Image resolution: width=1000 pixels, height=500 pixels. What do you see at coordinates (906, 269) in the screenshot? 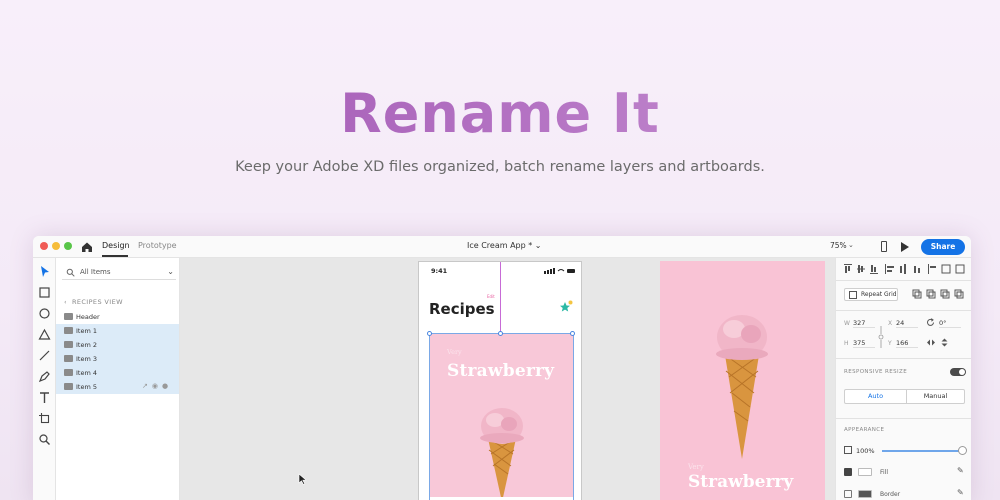
I see `align-tools-icons` at bounding box center [906, 269].